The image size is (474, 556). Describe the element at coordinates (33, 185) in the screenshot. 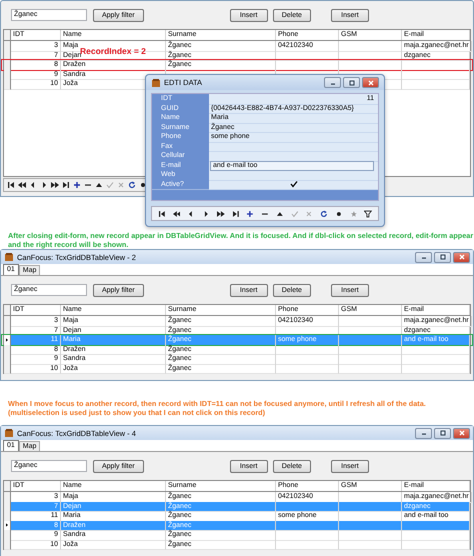

I see `previous-icon` at that location.